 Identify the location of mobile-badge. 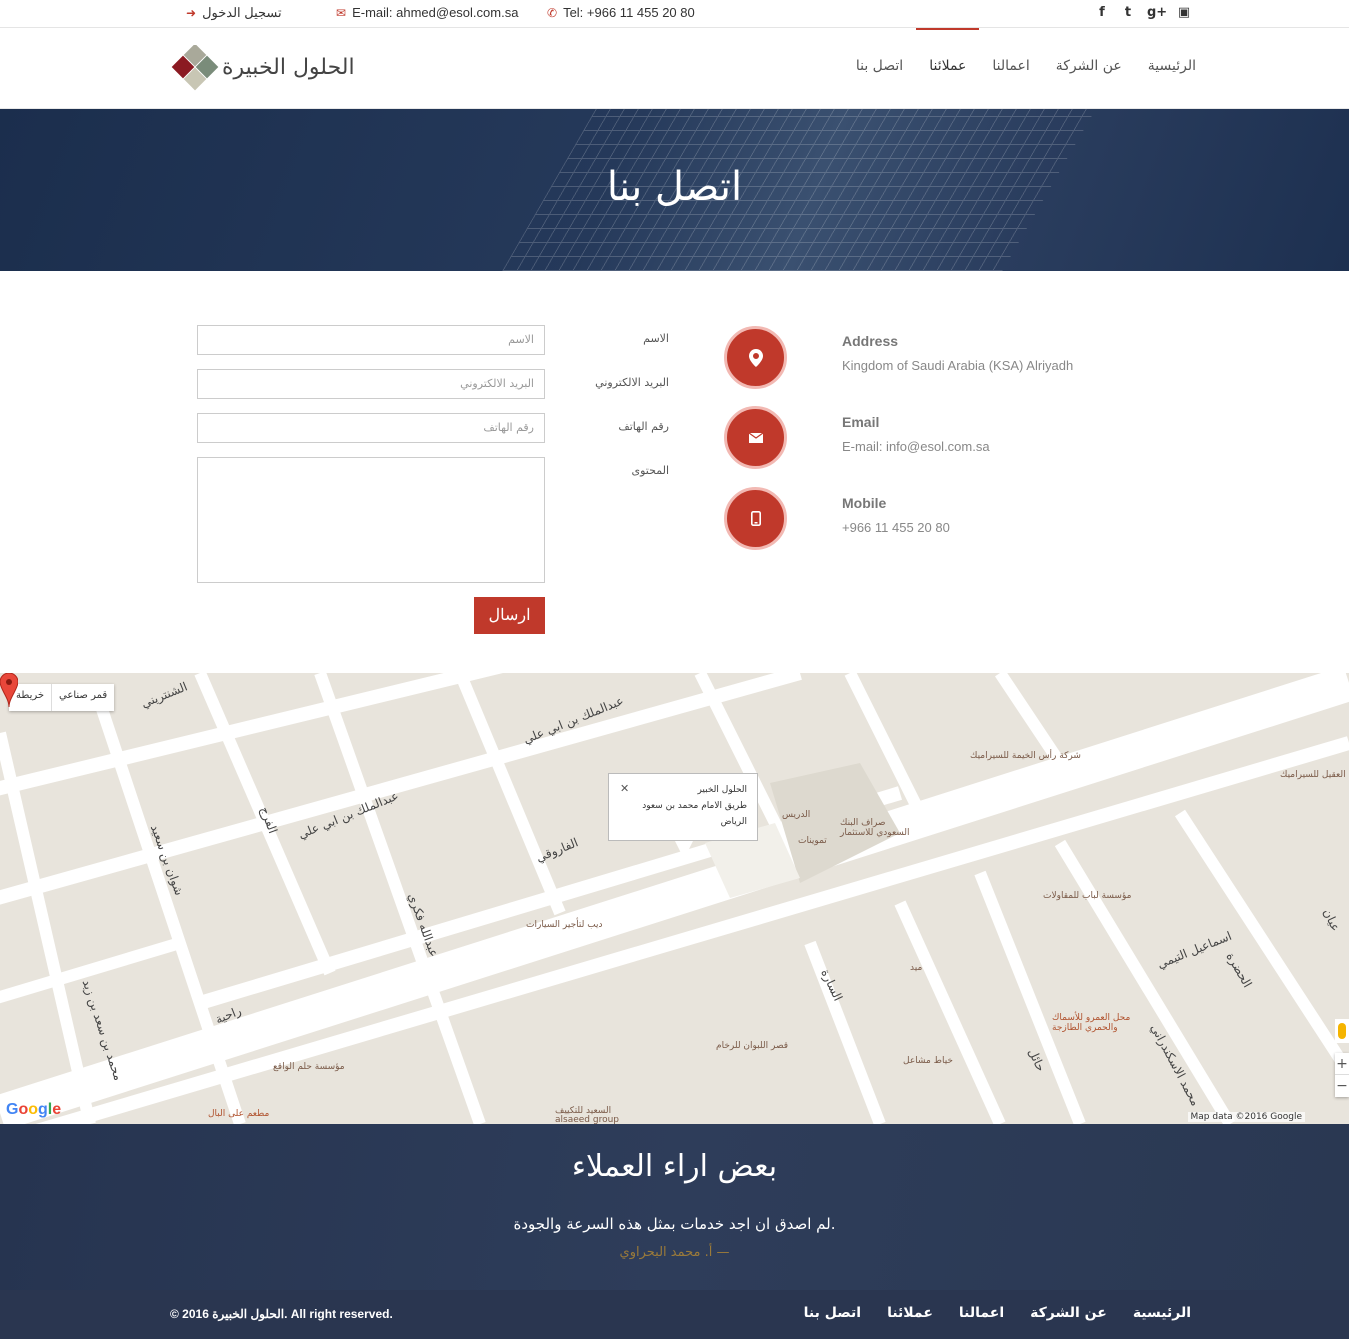
(755, 518).